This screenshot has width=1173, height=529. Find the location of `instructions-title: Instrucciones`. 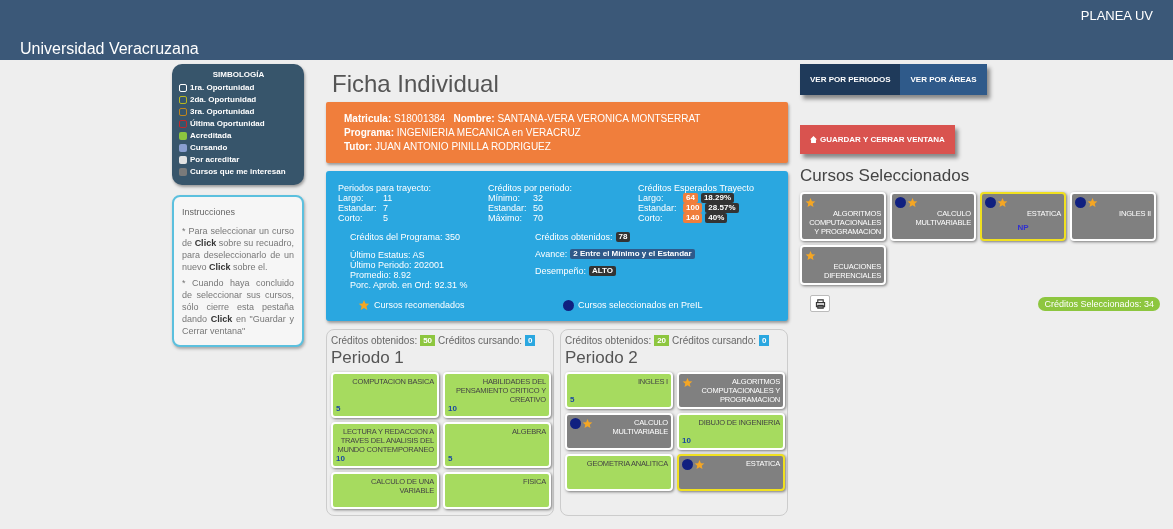

instructions-title: Instrucciones is located at coordinates (209, 212).